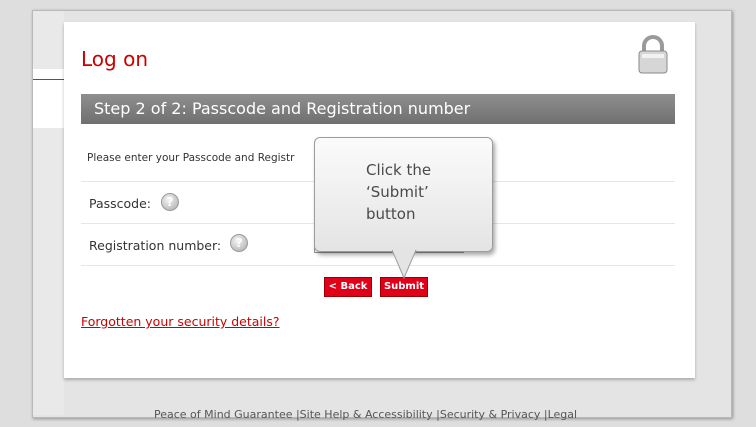 The width and height of the screenshot is (756, 427). I want to click on passcode-label: Passcode:, so click(120, 203).